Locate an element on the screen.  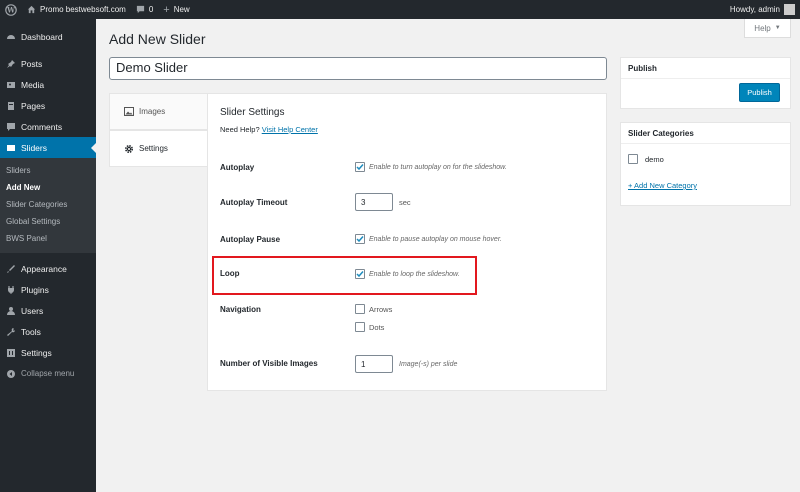
sidebar-item-plugins: Plugins is located at coordinates (48, 289).